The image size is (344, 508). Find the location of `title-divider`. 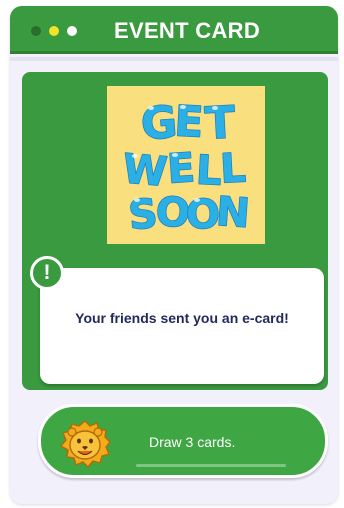

title-divider is located at coordinates (174, 59).